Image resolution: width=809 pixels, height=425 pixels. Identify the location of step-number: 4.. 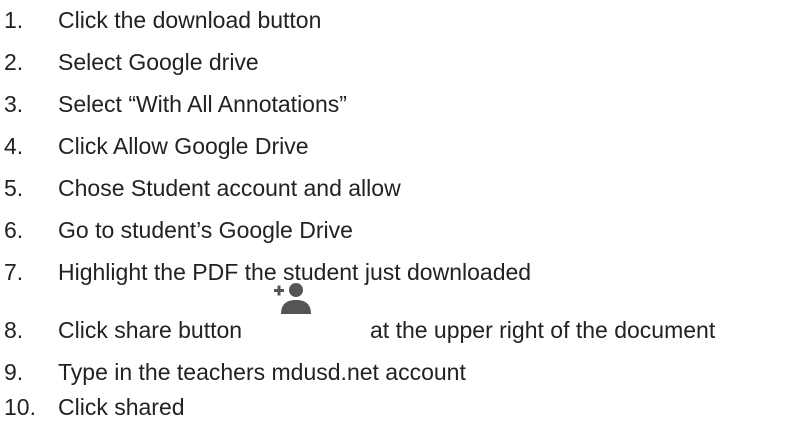
(14, 146).